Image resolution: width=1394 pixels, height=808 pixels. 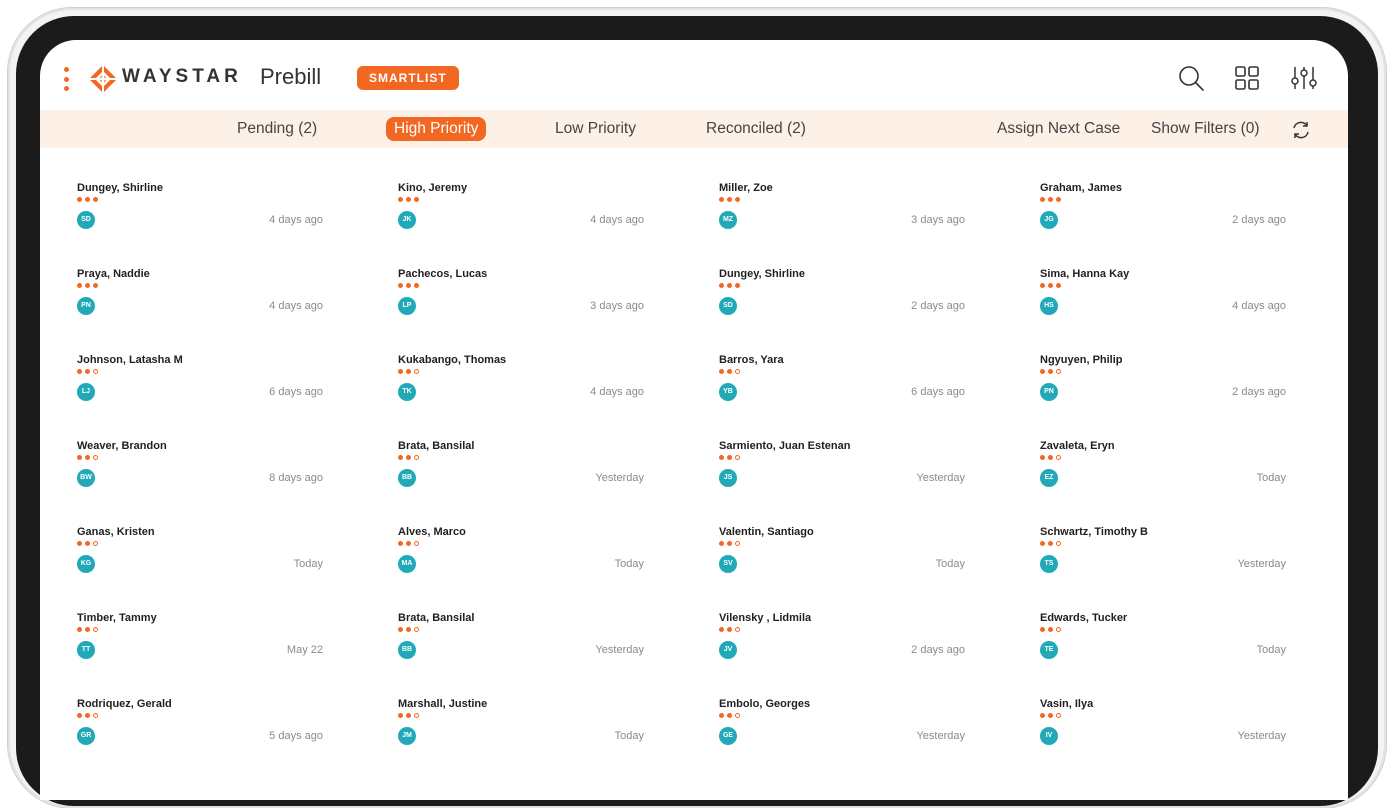 I want to click on case-card: Rodriquez, Gerald GR 5 days ago, so click(x=202, y=733).